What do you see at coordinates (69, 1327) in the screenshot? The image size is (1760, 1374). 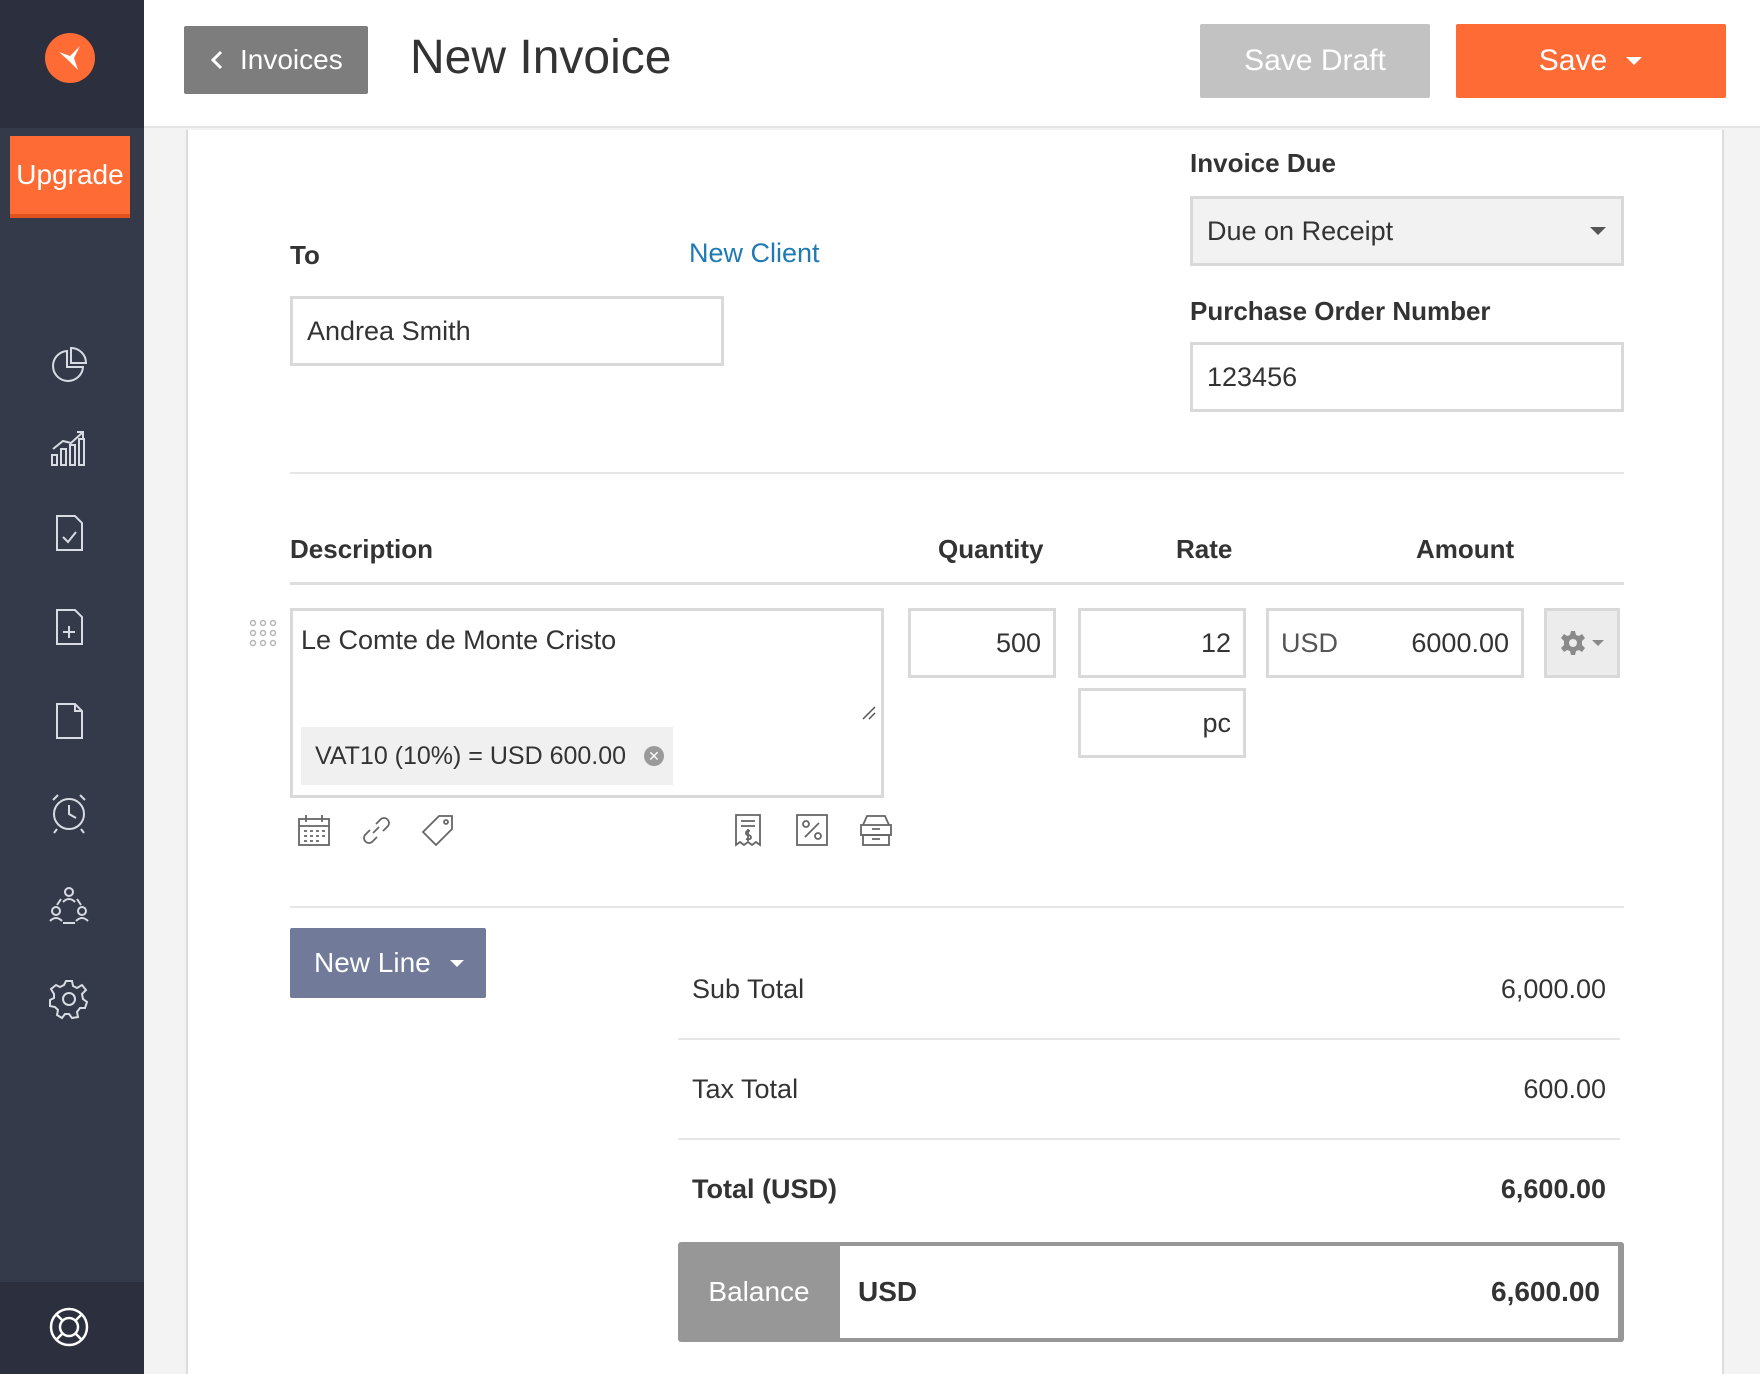 I see `help-lifebuoy-icon` at bounding box center [69, 1327].